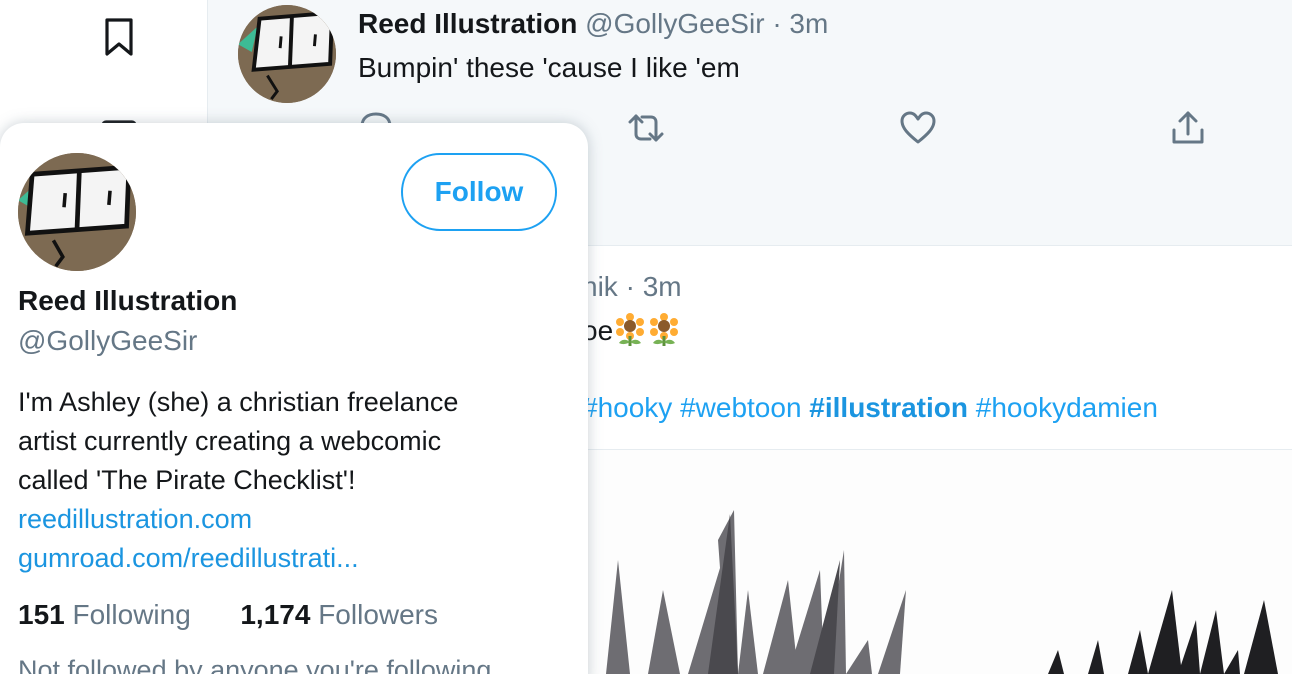 This screenshot has width=1292, height=674. Describe the element at coordinates (238, 402) in the screenshot. I see `bio-line: I'm Ashley (she) a christian freelance` at that location.